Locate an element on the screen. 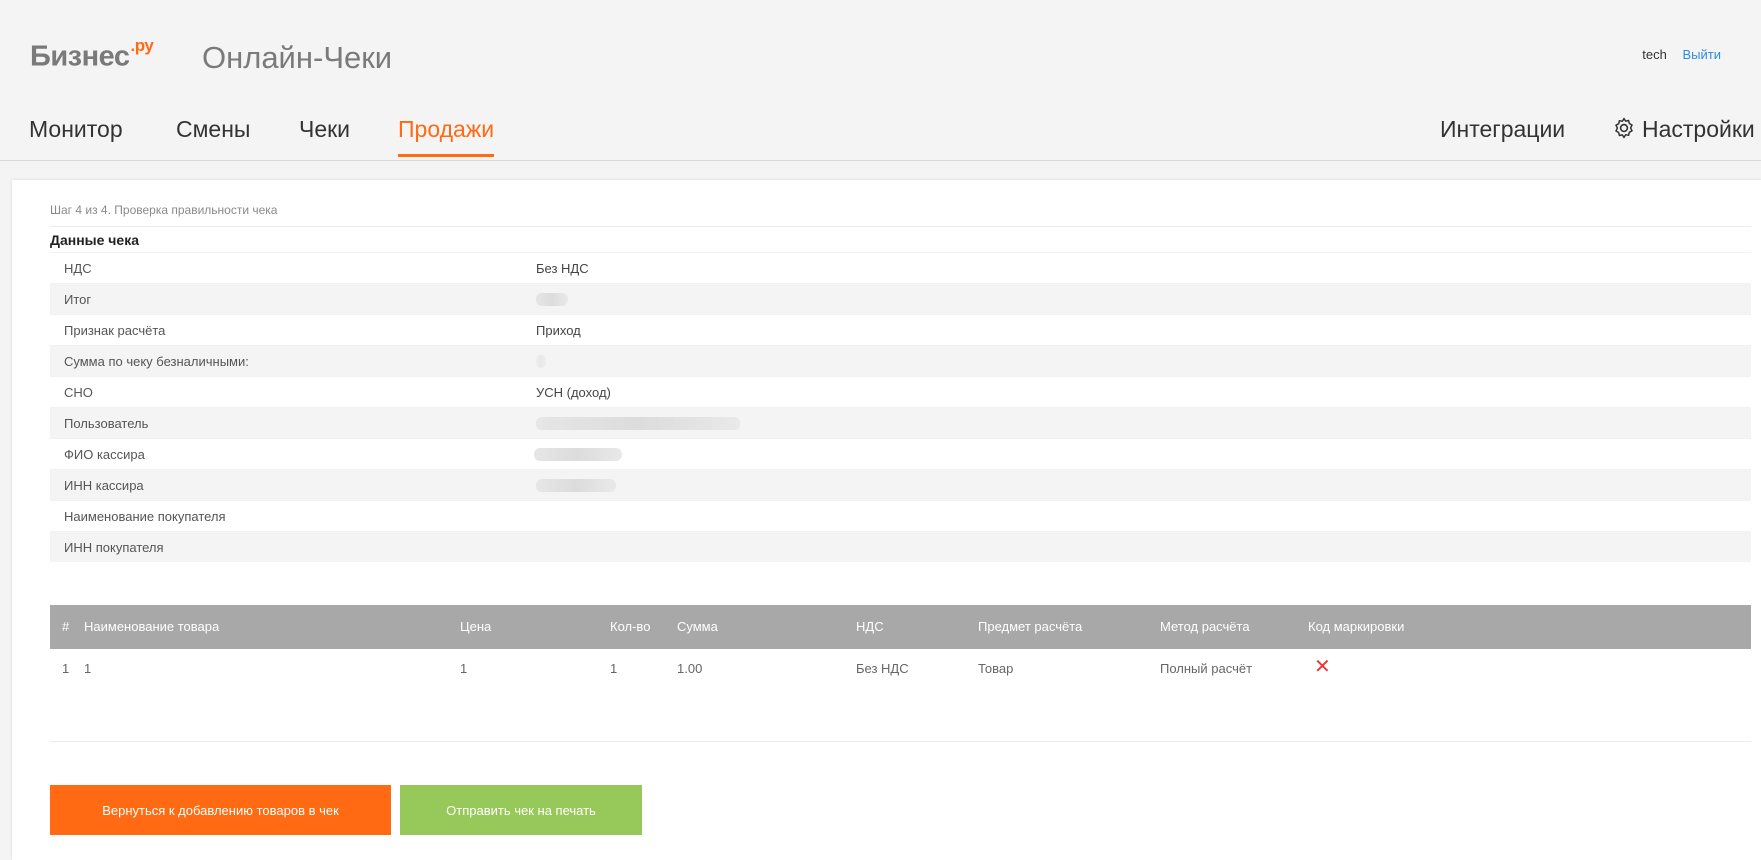 This screenshot has width=1761, height=860. cell-method: Полный расчёт is located at coordinates (1206, 668).